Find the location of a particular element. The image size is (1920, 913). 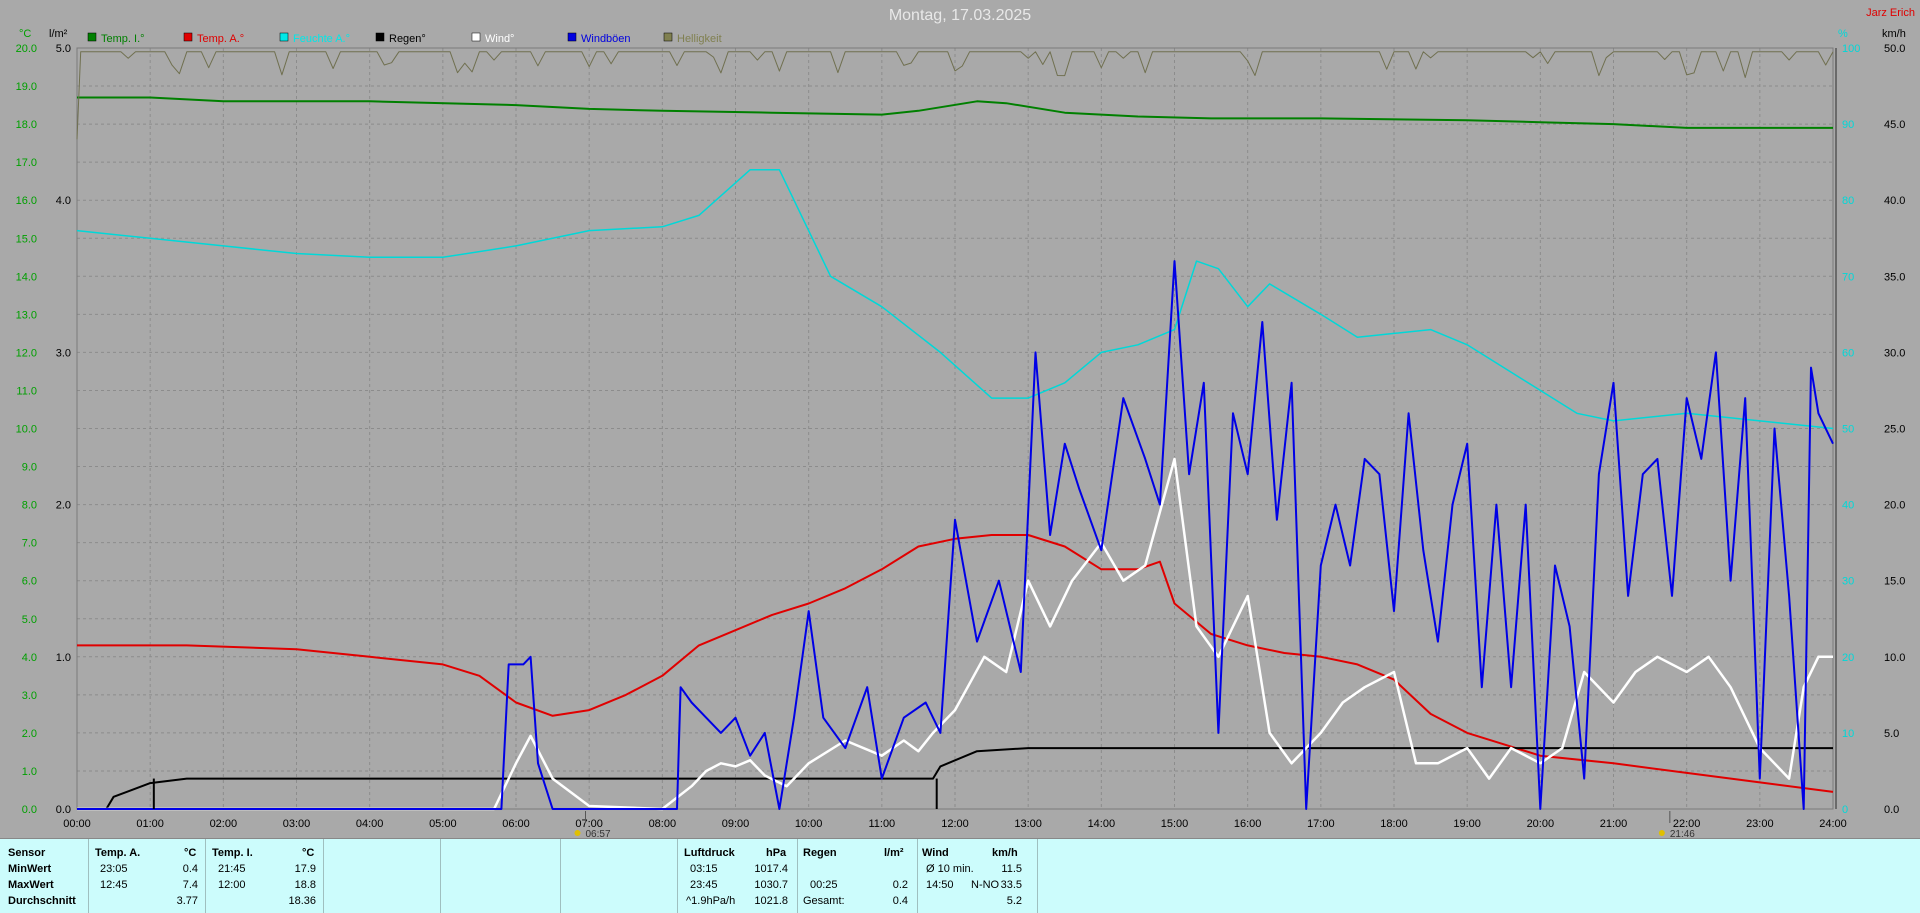

rain-max: 0.2 is located at coordinates (900, 885).